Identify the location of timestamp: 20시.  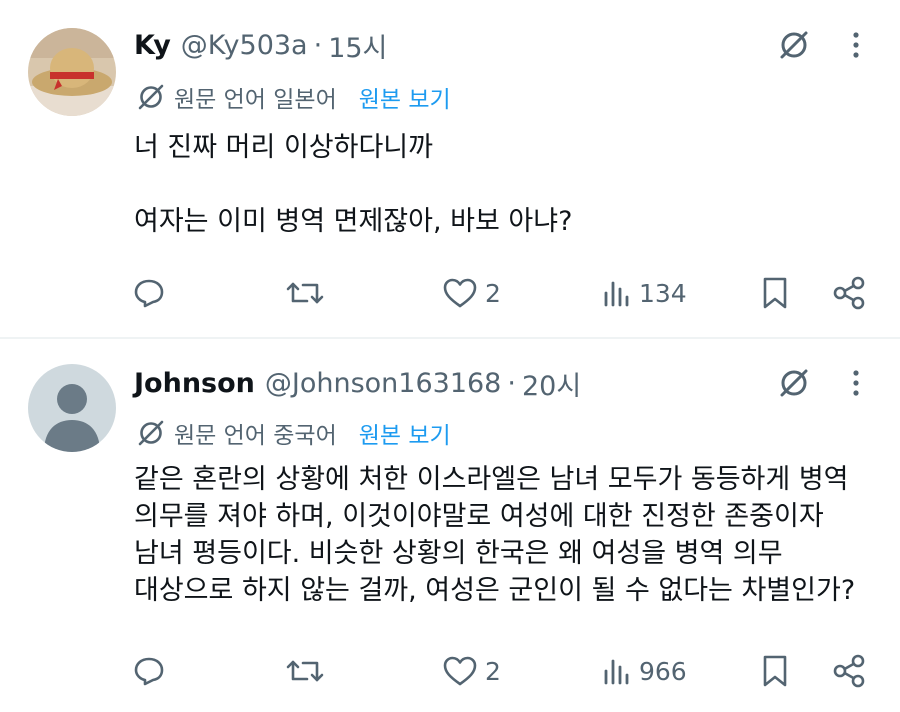
(551, 383).